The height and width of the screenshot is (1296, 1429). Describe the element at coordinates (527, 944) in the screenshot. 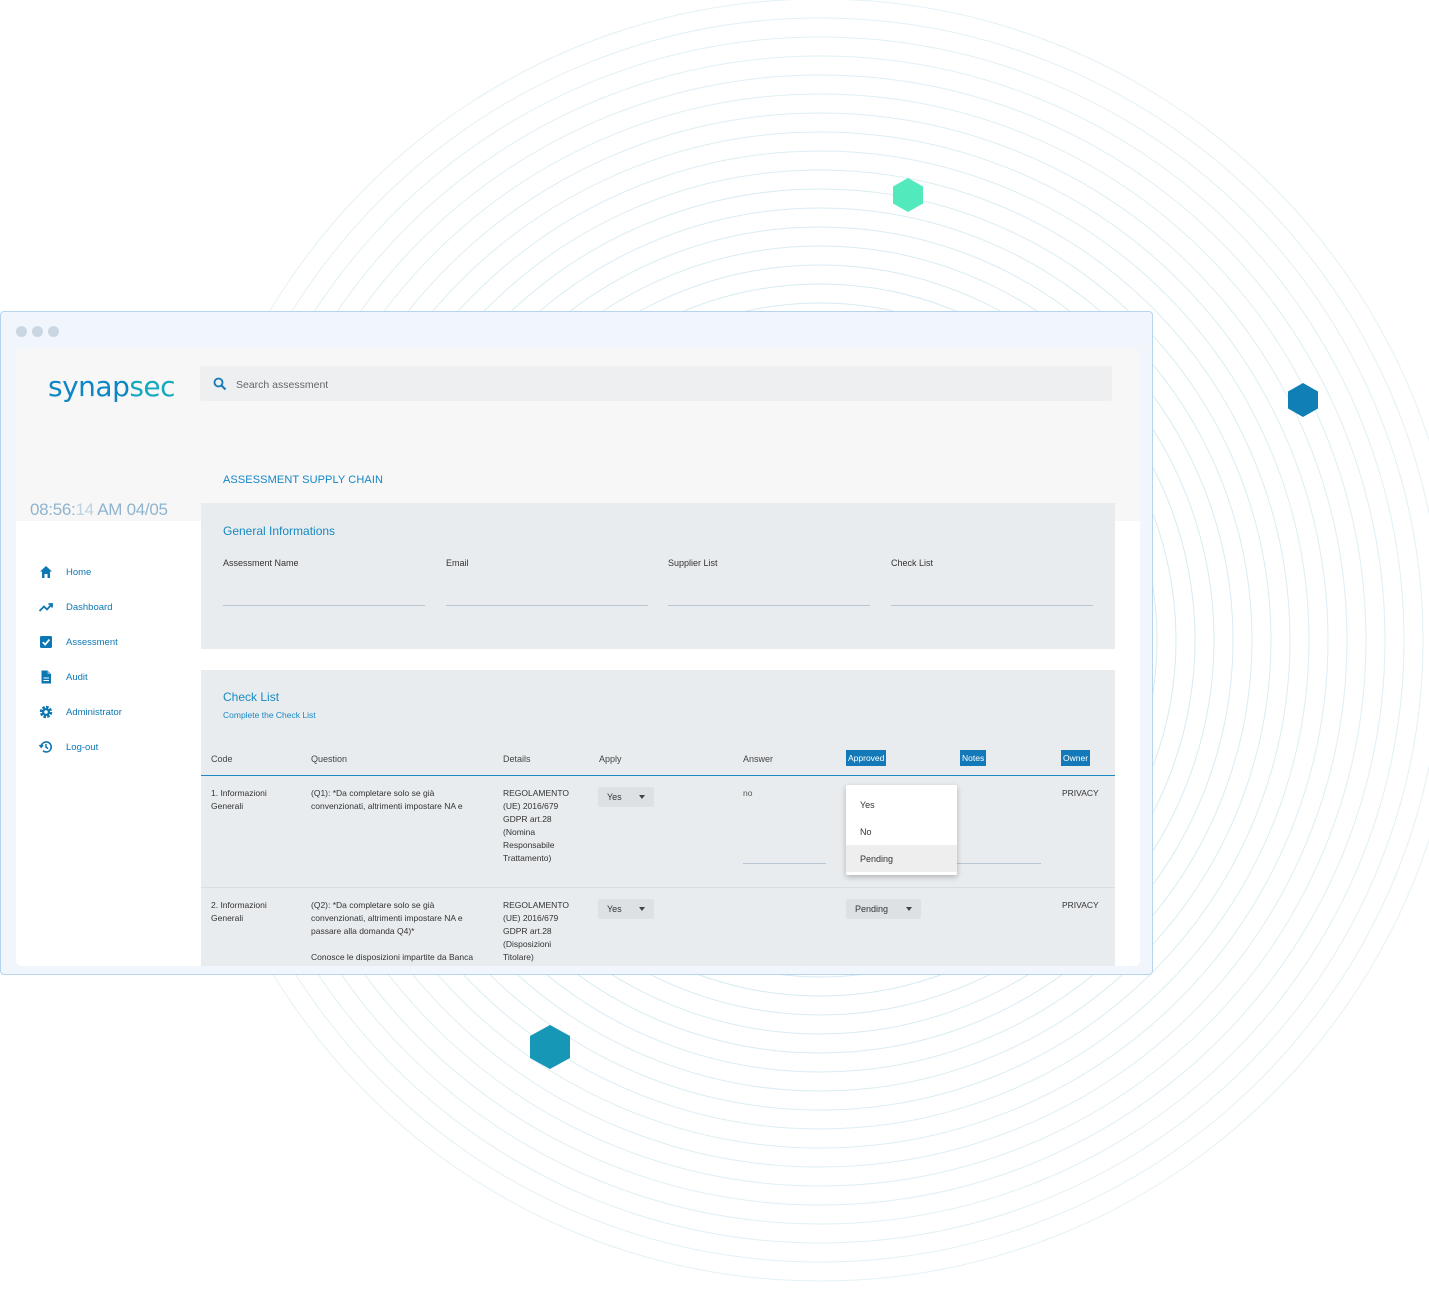

I see `row-details-line: (Disposizioni` at that location.